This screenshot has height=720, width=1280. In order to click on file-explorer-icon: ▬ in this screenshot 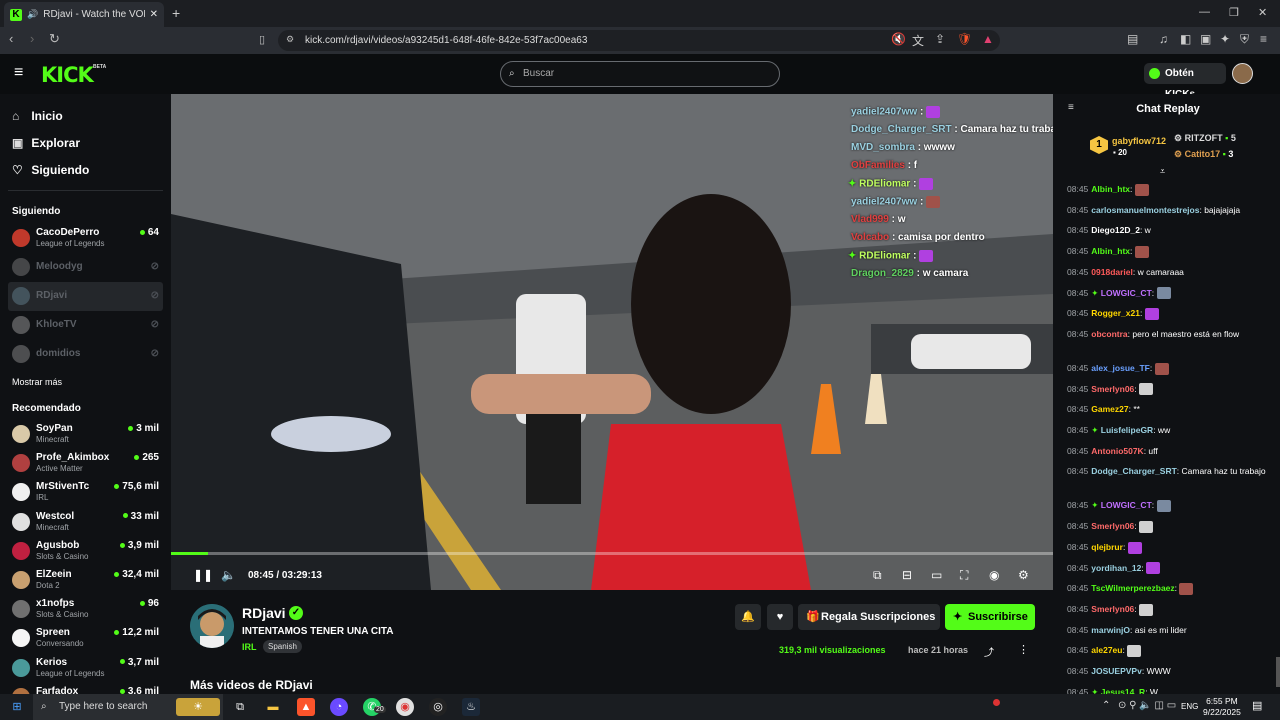, I will do `click(273, 707)`.